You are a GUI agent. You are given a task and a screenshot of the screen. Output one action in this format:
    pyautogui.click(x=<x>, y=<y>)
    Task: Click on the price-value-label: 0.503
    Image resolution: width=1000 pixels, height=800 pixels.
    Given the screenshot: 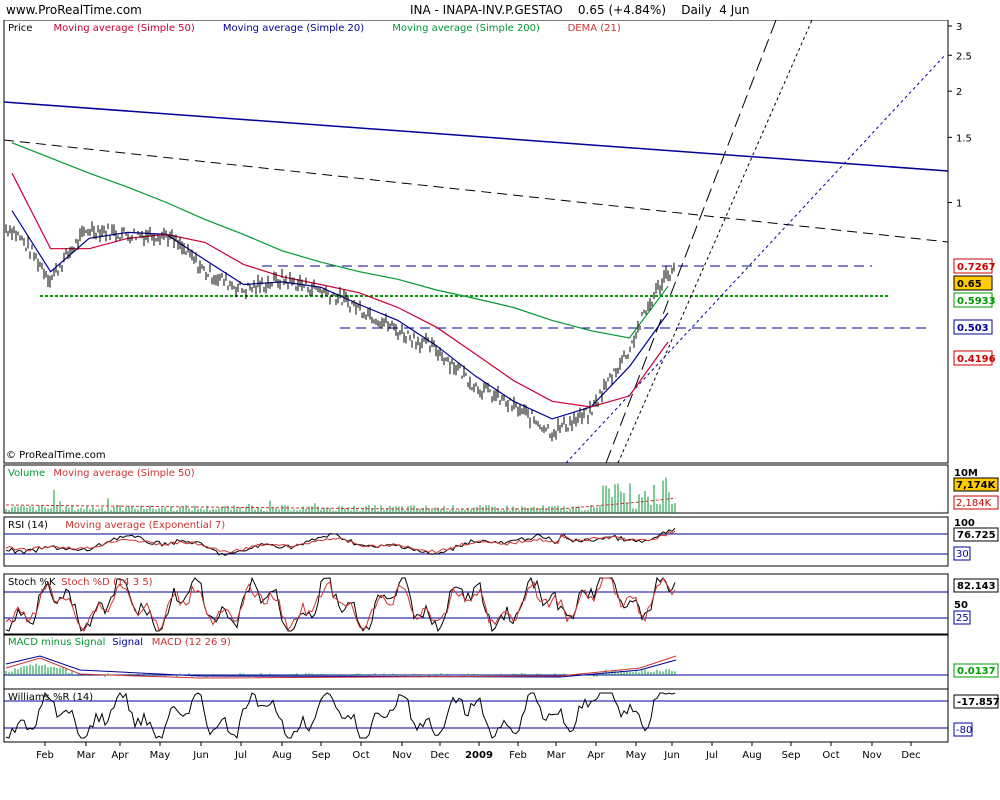 What is the action you would take?
    pyautogui.click(x=973, y=328)
    